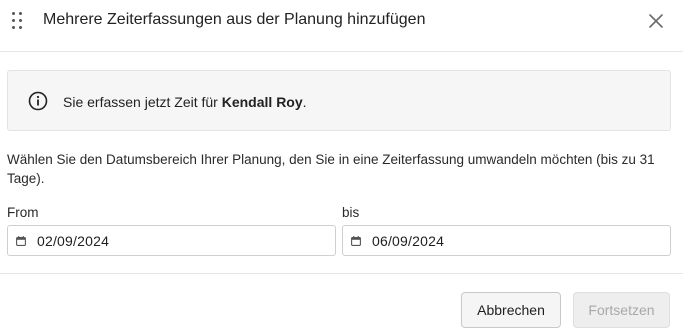  I want to click on close-icon, so click(656, 21).